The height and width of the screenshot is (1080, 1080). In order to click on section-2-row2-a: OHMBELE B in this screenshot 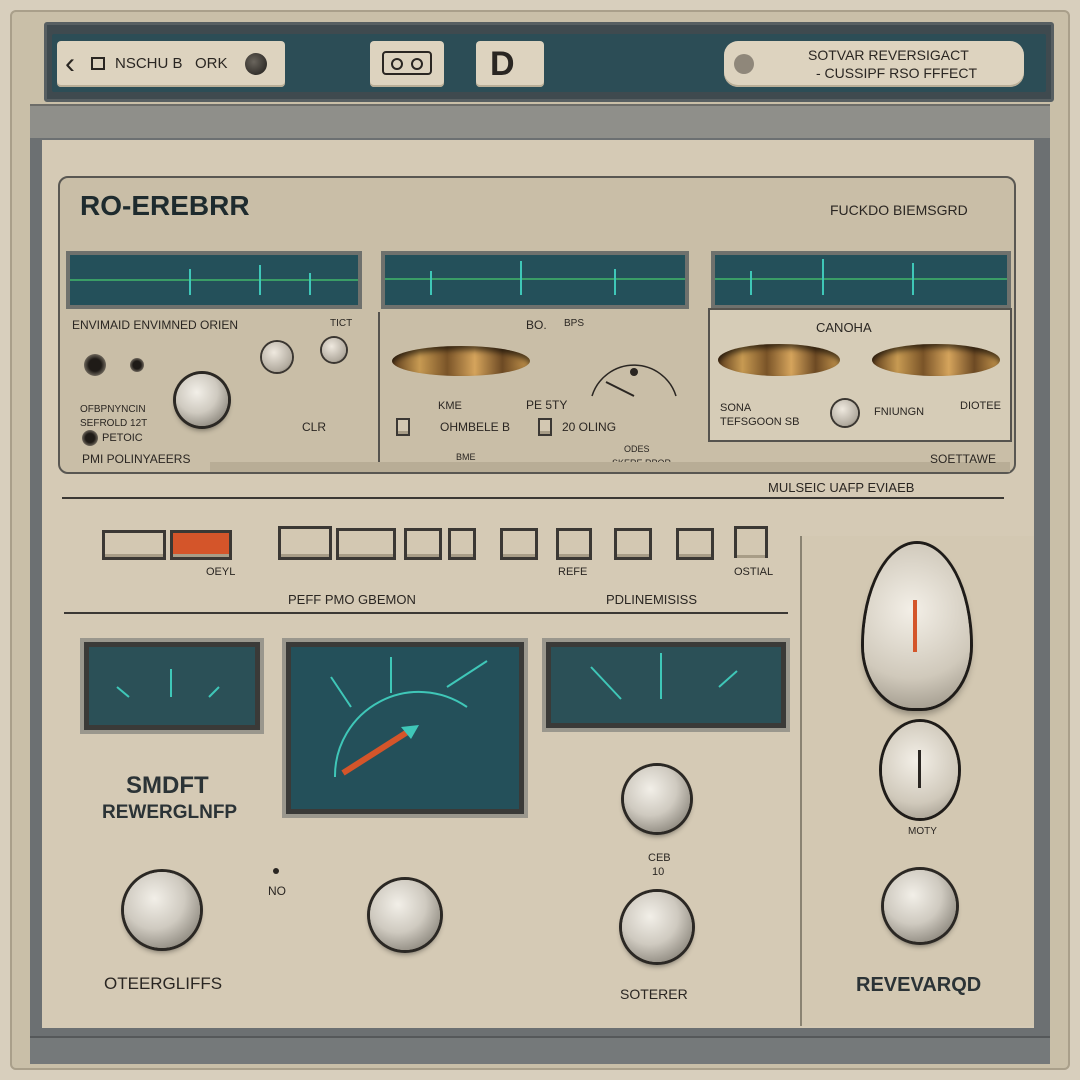, I will do `click(475, 427)`.